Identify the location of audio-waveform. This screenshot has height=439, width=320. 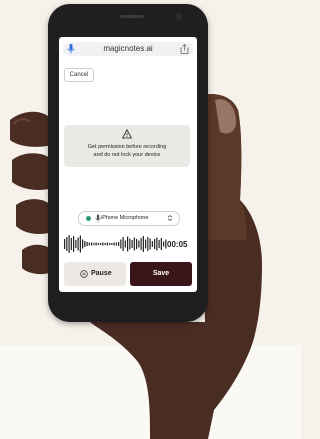
(115, 244).